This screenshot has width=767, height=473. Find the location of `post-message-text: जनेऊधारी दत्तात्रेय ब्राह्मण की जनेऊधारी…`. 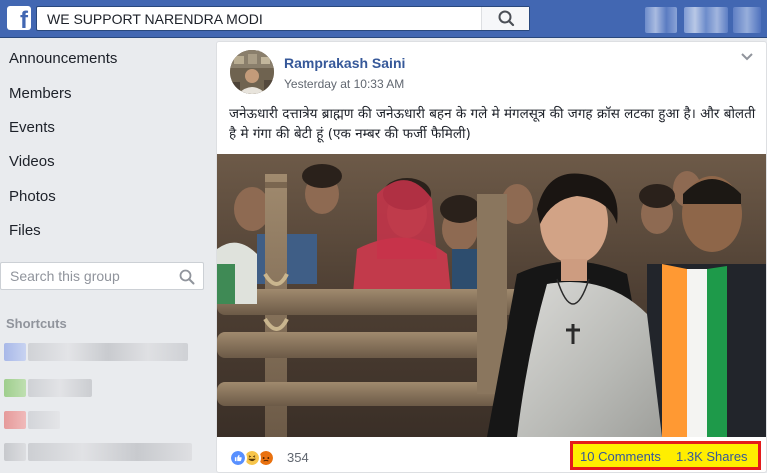

post-message-text: जनेऊधारी दत्तात्रेय ब्राह्मण की जनेऊधारी… is located at coordinates (492, 124).